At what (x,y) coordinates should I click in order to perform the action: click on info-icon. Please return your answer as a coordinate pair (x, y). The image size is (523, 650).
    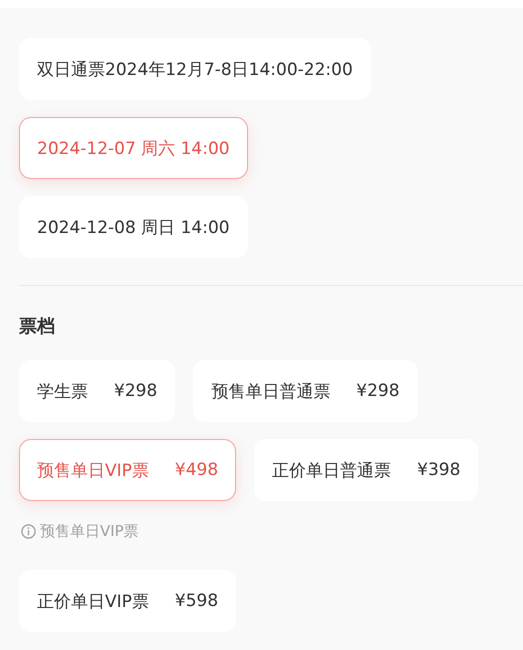
    Looking at the image, I should click on (28, 531).